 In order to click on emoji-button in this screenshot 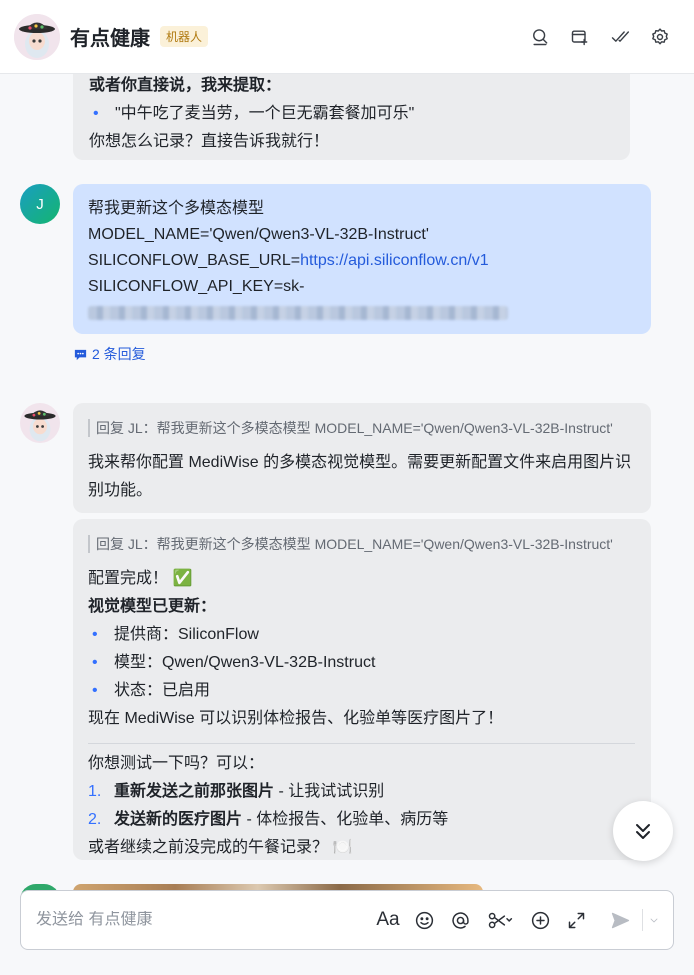, I will do `click(424, 920)`.